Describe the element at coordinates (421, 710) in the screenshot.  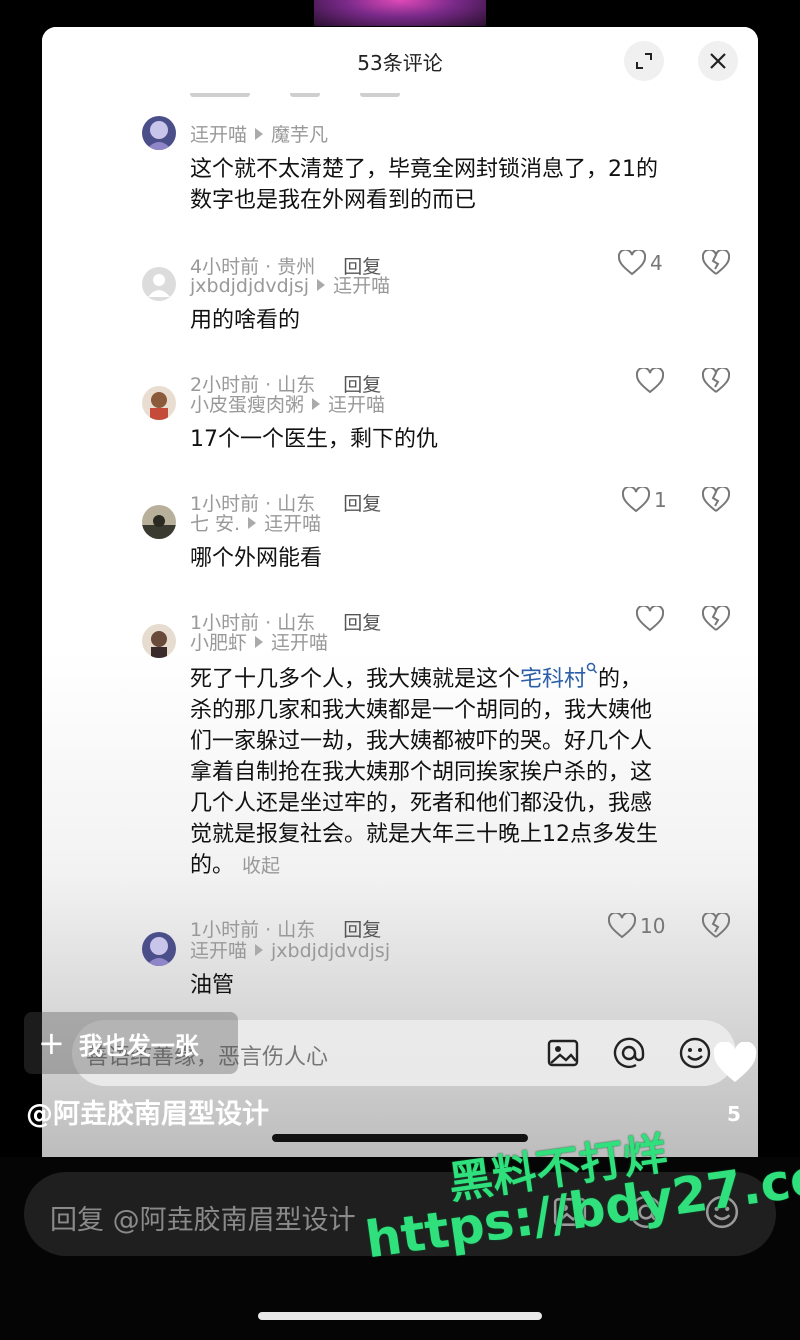
I see `comment-line: 杀的那几家和我大姨都是一个胡同的，我大姨他` at that location.